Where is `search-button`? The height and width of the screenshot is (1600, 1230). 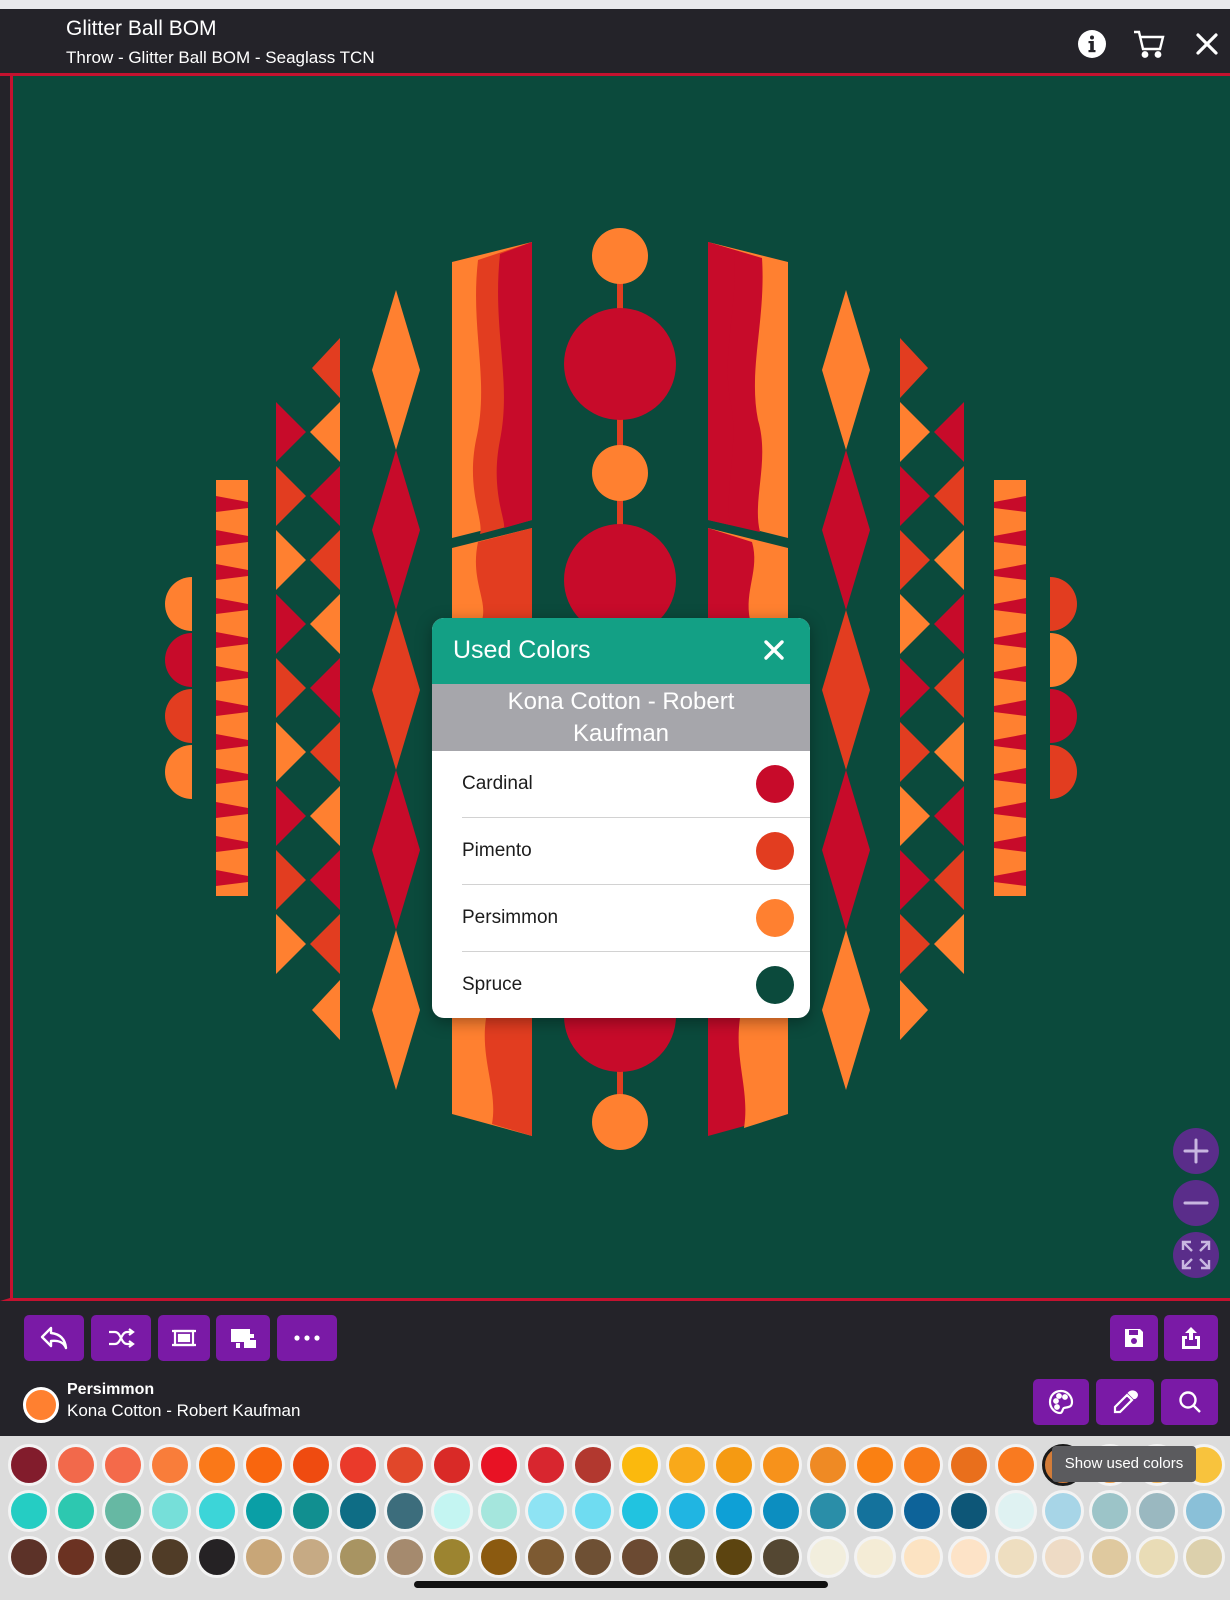
search-button is located at coordinates (1189, 1402).